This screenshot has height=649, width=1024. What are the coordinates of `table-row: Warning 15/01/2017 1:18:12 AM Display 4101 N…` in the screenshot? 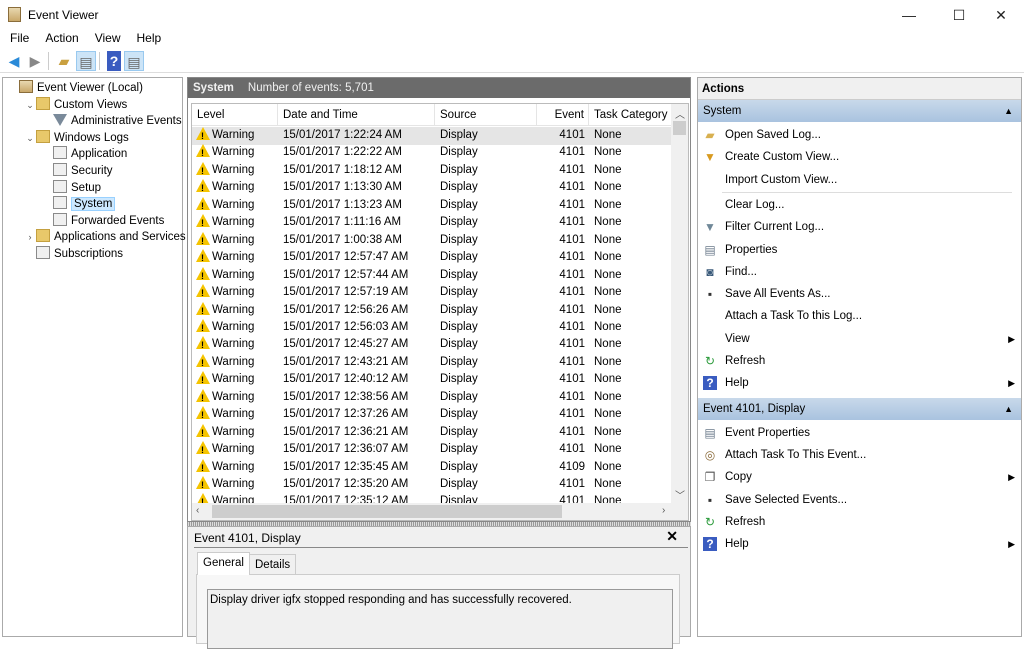 It's located at (432, 170).